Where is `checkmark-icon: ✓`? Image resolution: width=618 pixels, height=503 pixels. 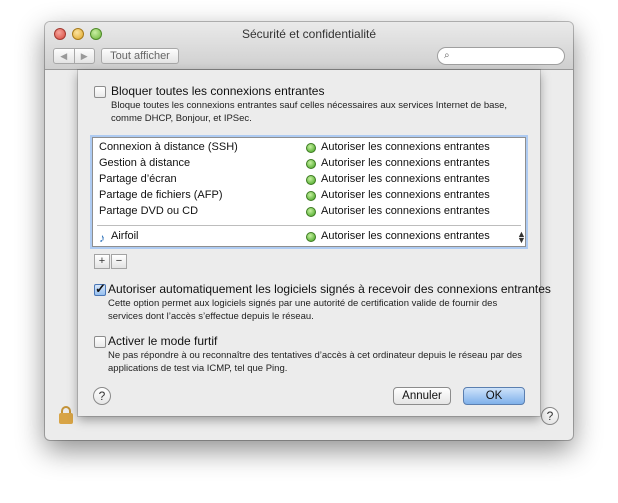
checkmark-icon: ✓ is located at coordinates (100, 288).